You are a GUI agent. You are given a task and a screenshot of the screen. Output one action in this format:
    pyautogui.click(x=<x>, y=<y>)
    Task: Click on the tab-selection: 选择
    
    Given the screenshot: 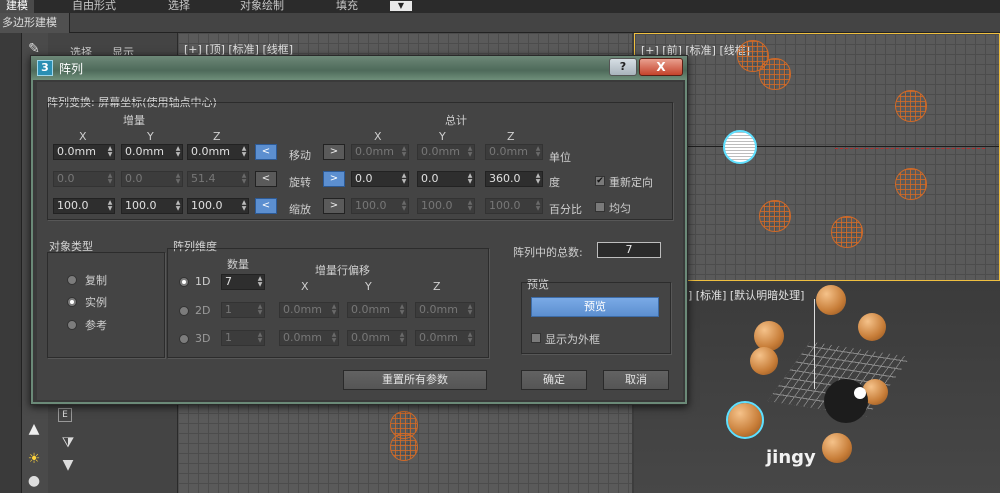 What is the action you would take?
    pyautogui.click(x=179, y=6)
    